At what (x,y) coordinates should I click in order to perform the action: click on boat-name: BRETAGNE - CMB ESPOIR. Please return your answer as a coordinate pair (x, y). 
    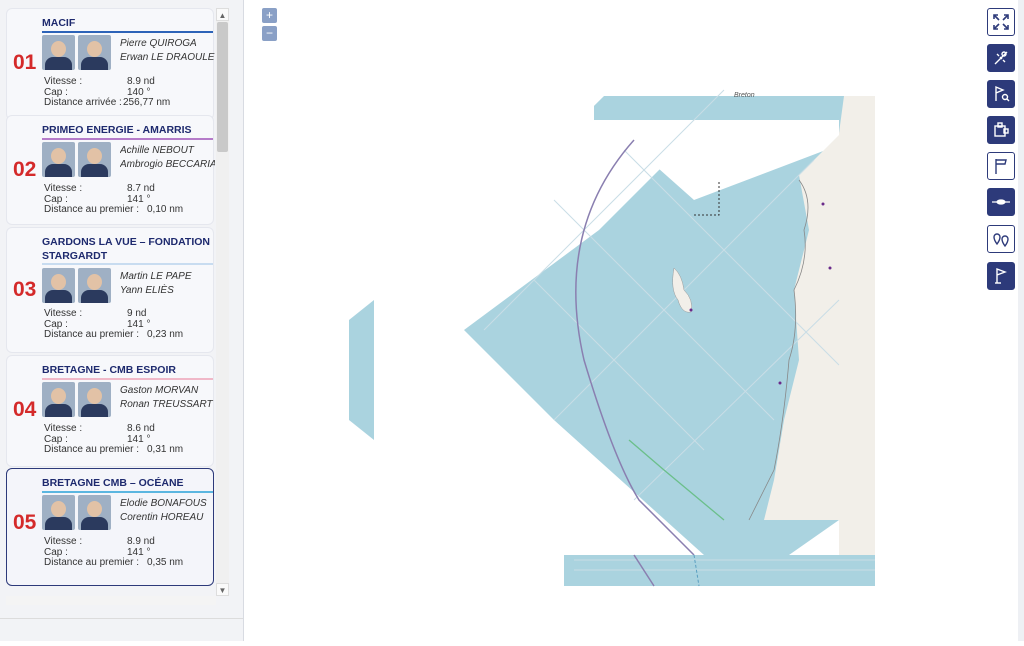
    Looking at the image, I should click on (109, 370).